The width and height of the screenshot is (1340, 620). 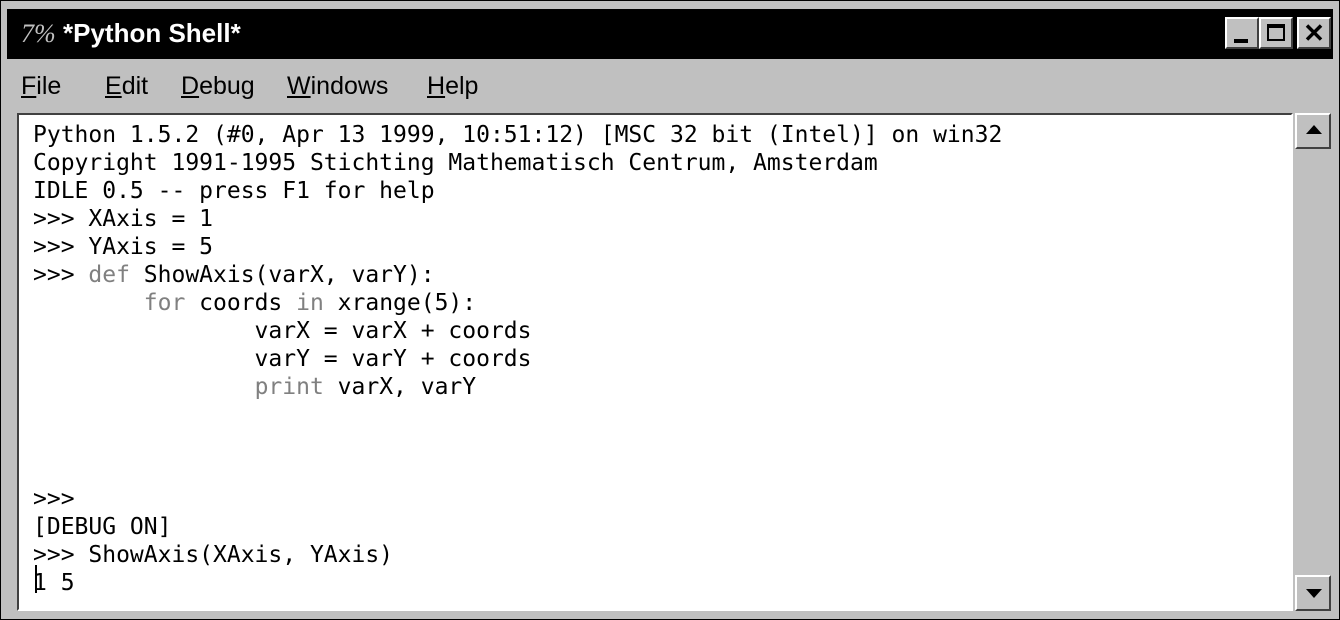 I want to click on keyword: in, so click(x=310, y=303).